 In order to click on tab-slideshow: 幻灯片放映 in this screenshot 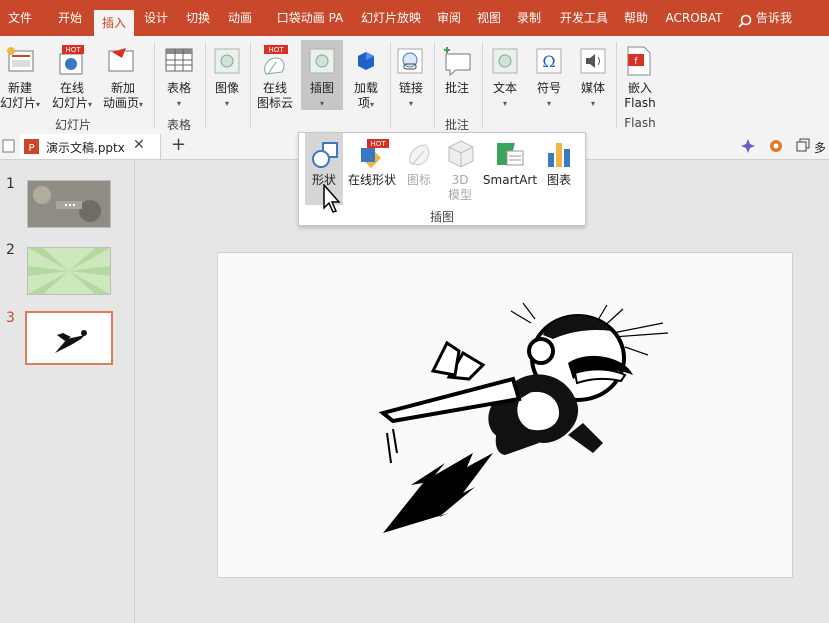, I will do `click(391, 22)`.